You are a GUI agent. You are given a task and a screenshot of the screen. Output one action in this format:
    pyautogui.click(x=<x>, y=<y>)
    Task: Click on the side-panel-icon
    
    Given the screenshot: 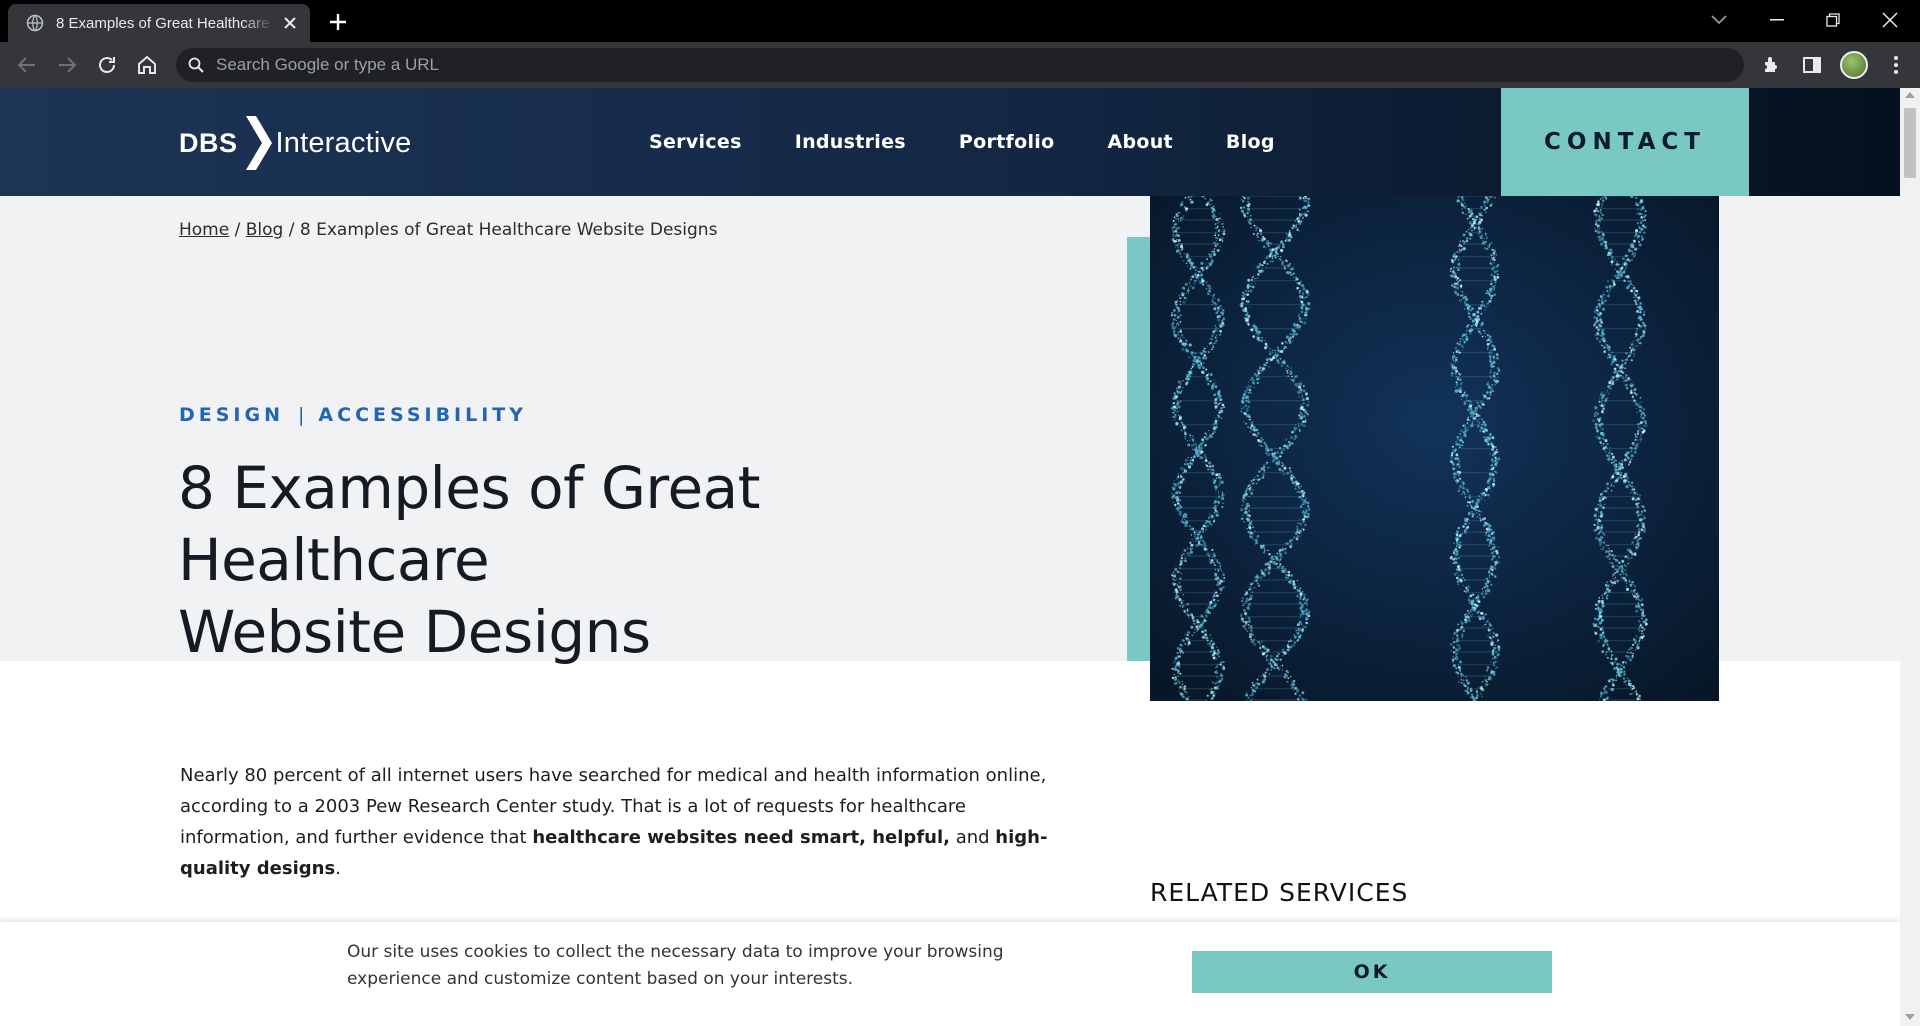 What is the action you would take?
    pyautogui.click(x=1812, y=65)
    